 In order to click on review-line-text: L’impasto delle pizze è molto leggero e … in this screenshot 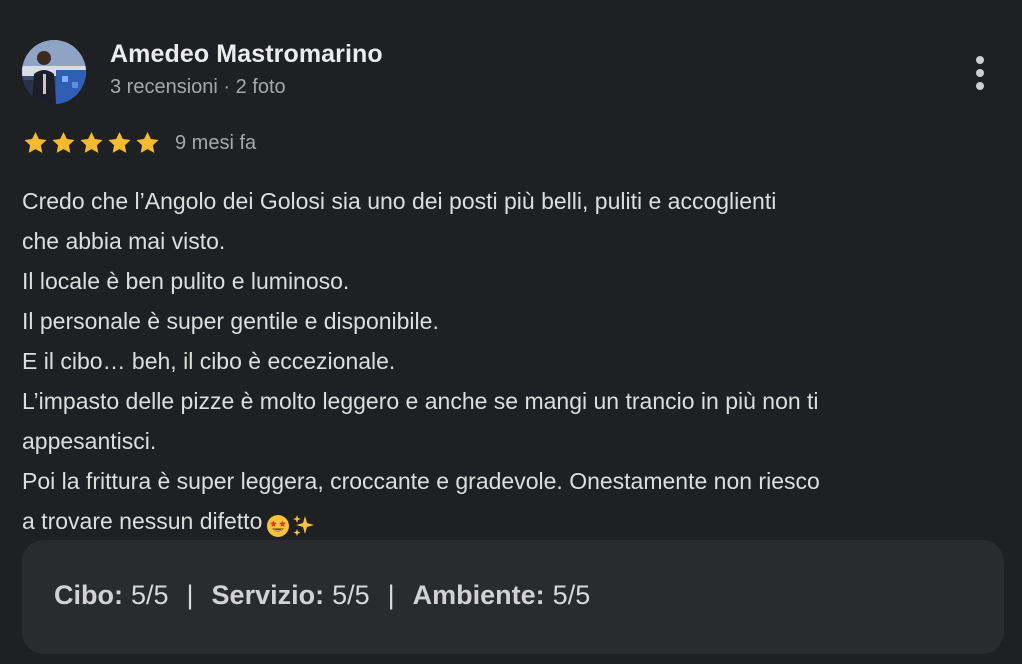, I will do `click(420, 401)`.